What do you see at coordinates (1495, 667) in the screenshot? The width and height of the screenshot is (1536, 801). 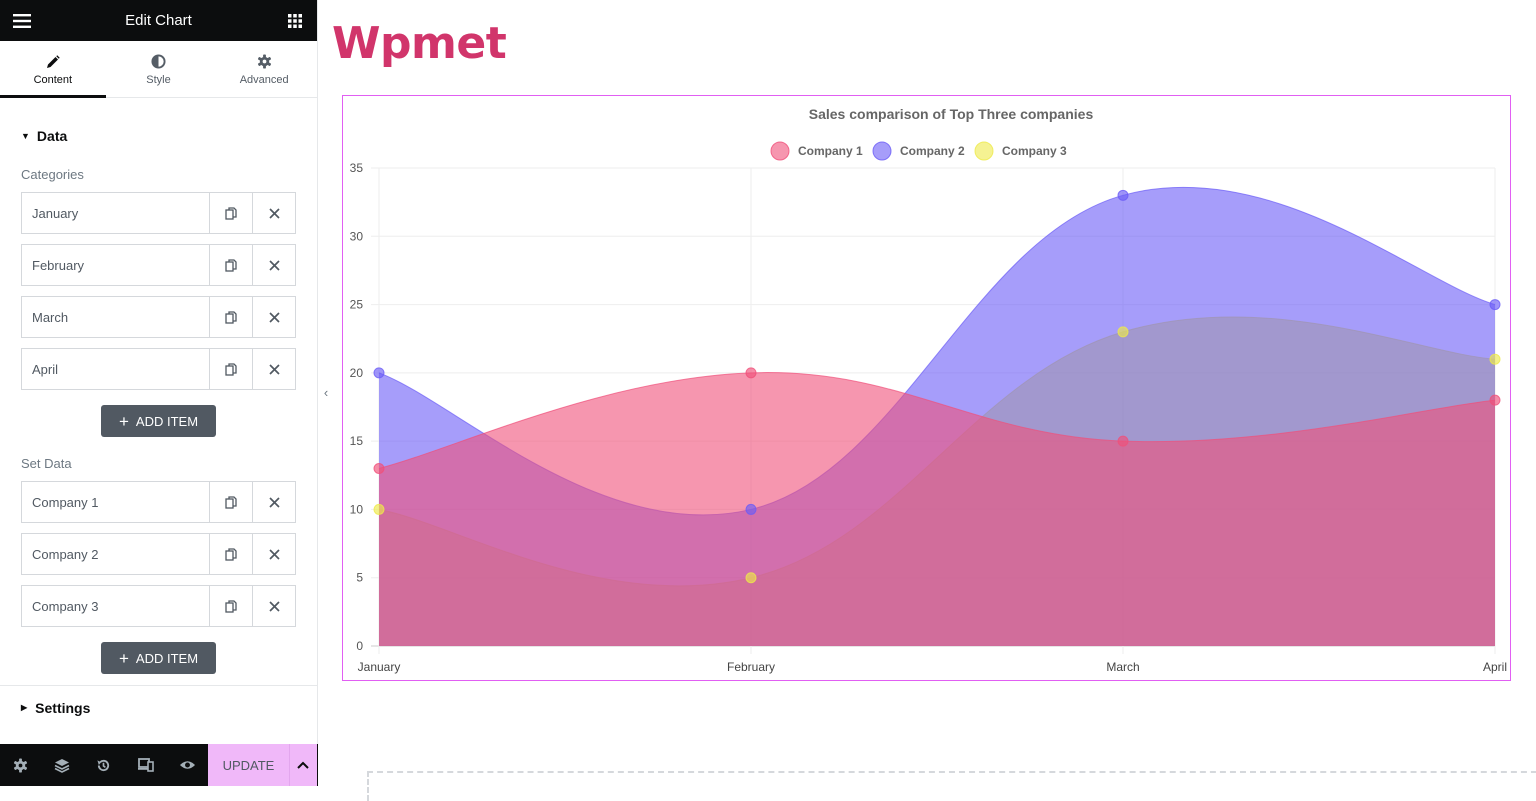 I see `x-tick-label: April` at bounding box center [1495, 667].